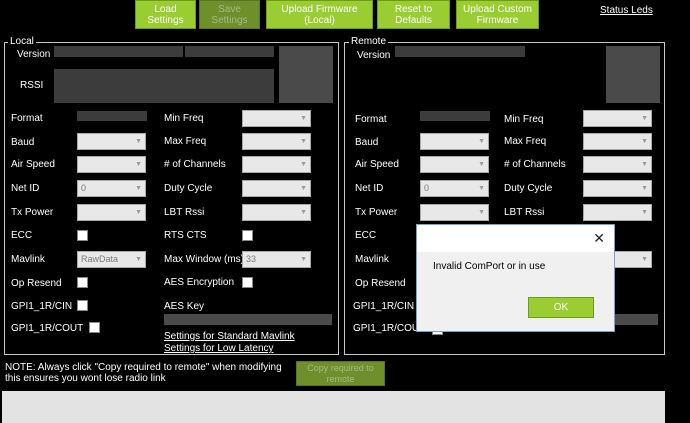 This screenshot has width=690, height=423. Describe the element at coordinates (23, 142) in the screenshot. I see `local-baud-label: Baud` at that location.